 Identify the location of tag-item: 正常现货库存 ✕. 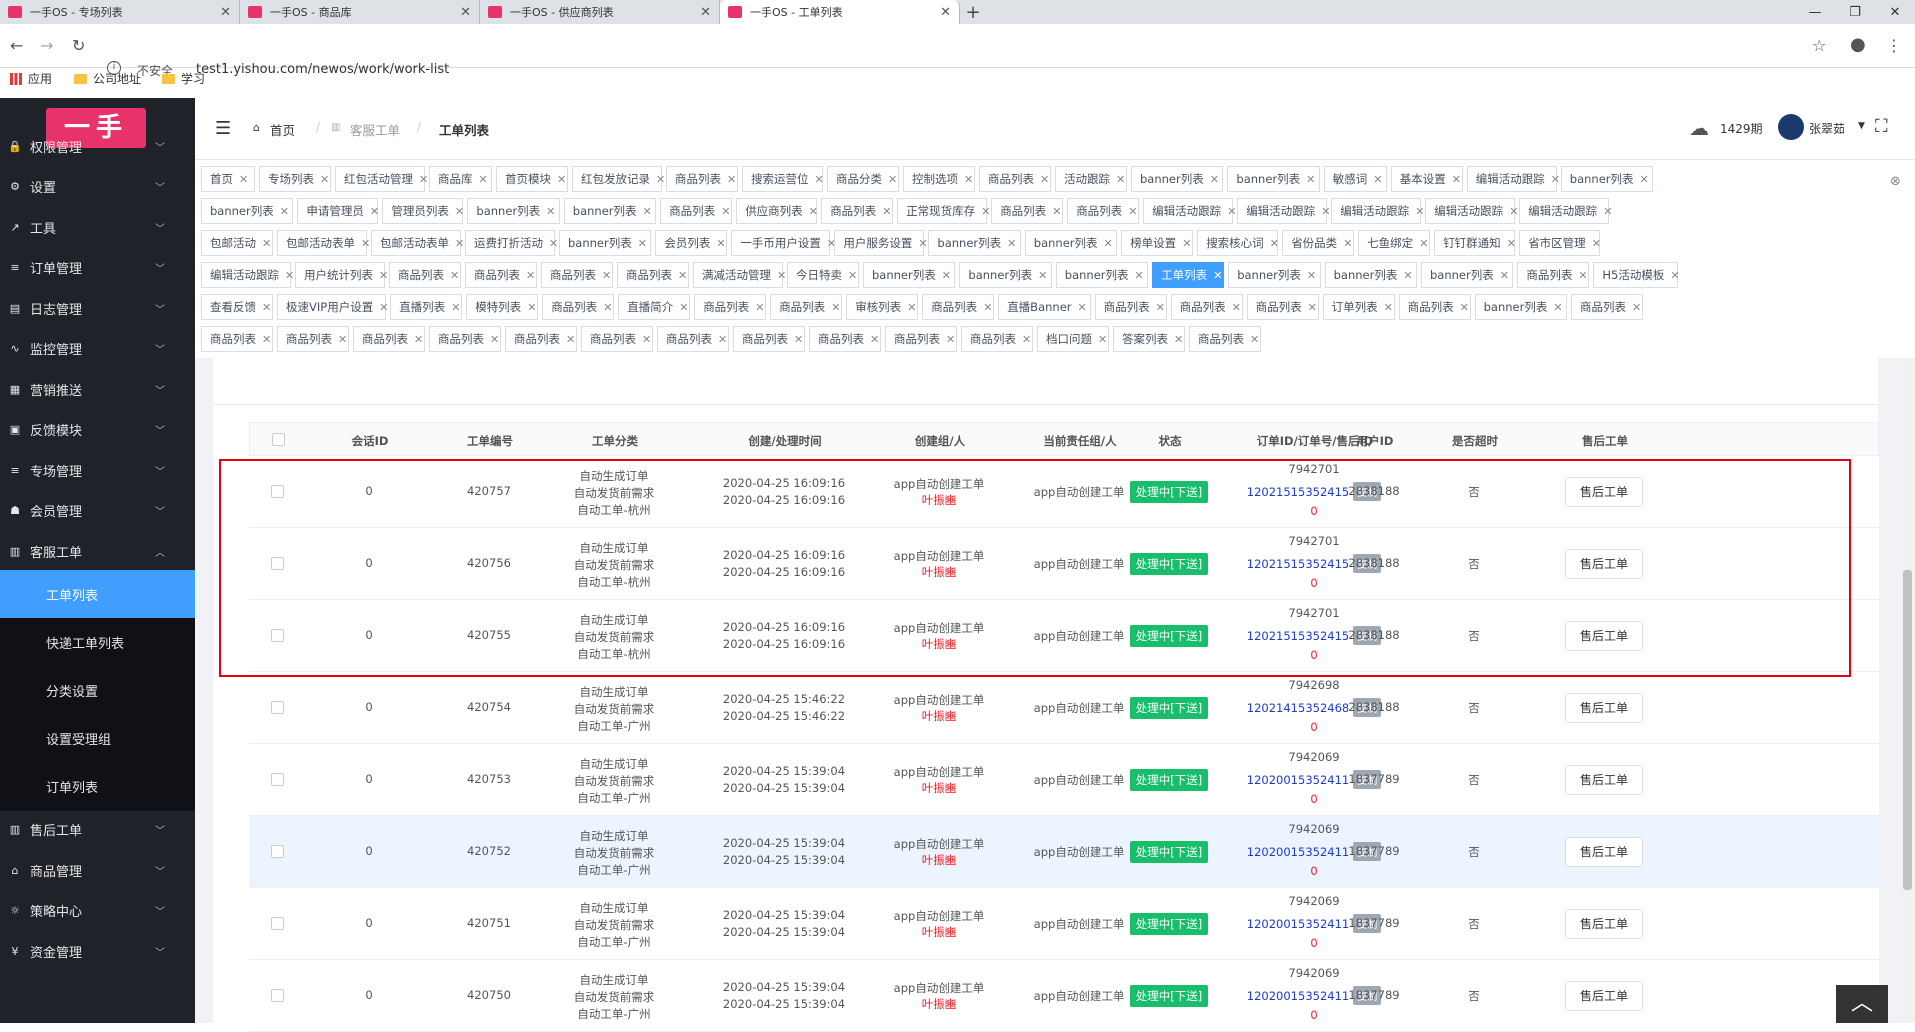
(943, 211).